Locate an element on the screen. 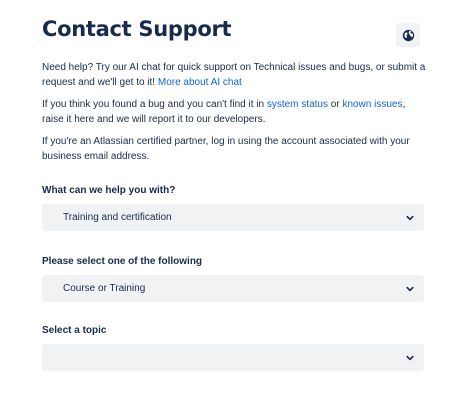 This screenshot has width=462, height=400. intro-bug-text-b: or is located at coordinates (335, 104).